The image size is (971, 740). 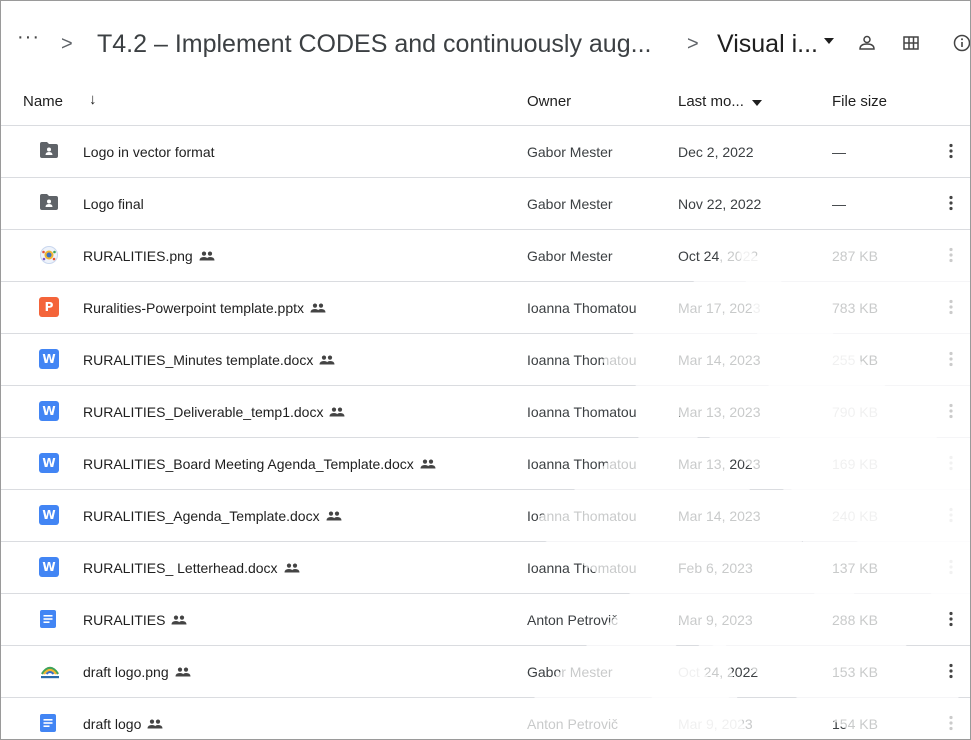 I want to click on file-row: Logo final Gabor Mester Nov 22, 2022 —, so click(x=485, y=204).